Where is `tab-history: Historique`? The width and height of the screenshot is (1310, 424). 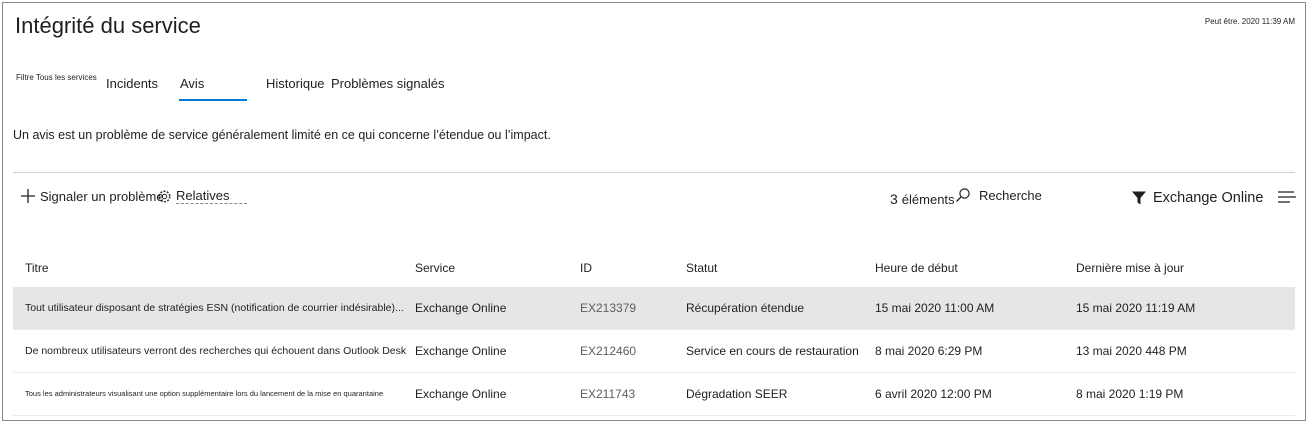 tab-history: Historique is located at coordinates (295, 83).